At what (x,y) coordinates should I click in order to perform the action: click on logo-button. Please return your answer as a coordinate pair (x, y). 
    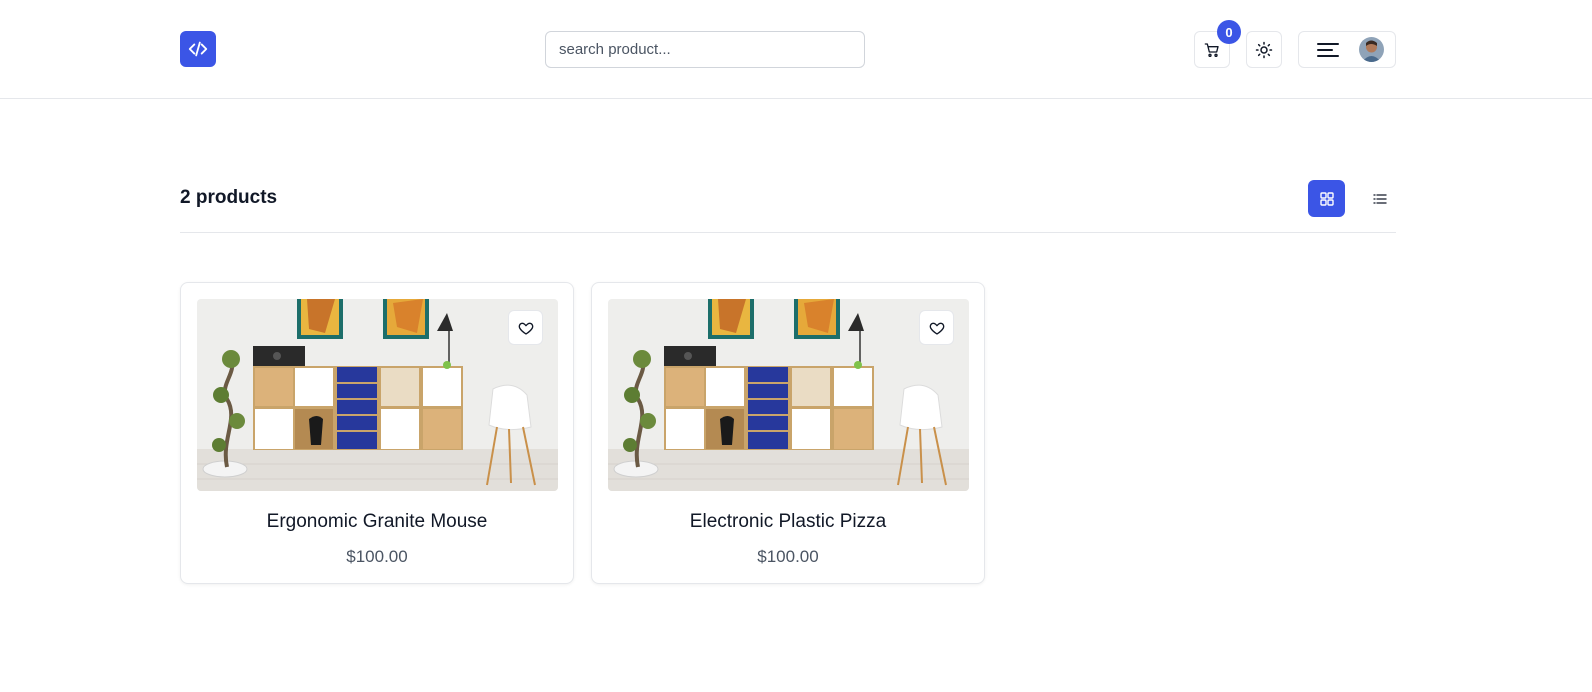
    Looking at the image, I should click on (198, 49).